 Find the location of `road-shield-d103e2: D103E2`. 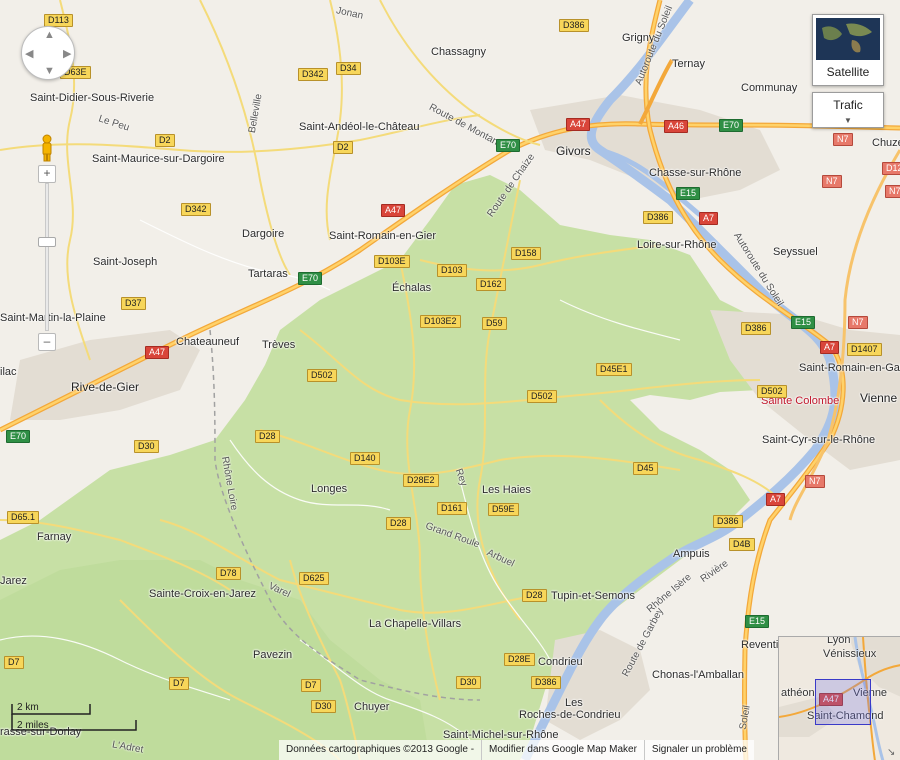

road-shield-d103e2: D103E2 is located at coordinates (440, 321).